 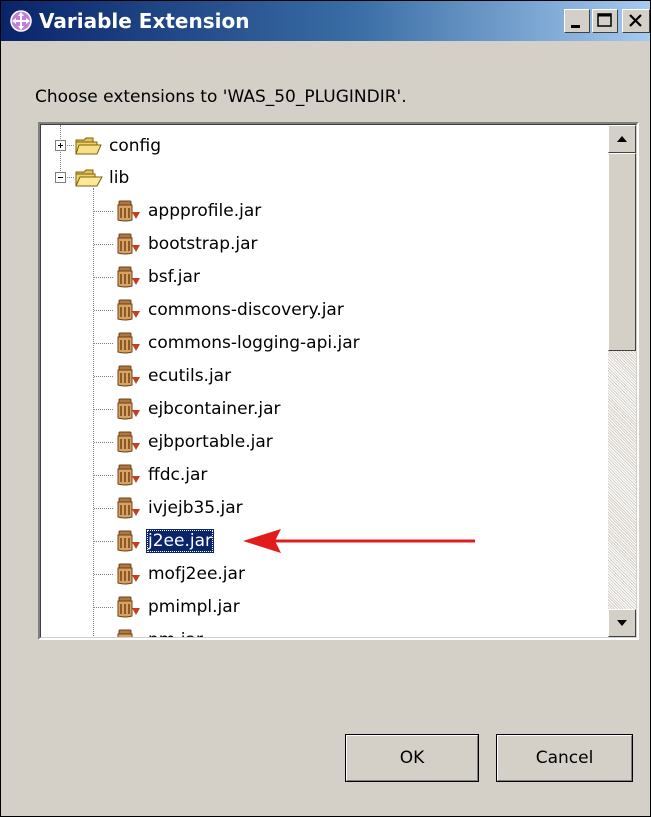 I want to click on tree-node-jar: pm.jar, so click(x=314, y=631).